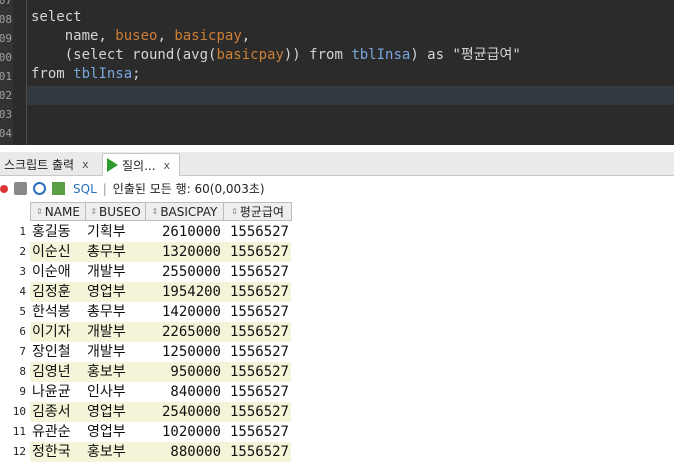  Describe the element at coordinates (140, 36) in the screenshot. I see `code-line-2: name, buseo, basicpay,` at that location.